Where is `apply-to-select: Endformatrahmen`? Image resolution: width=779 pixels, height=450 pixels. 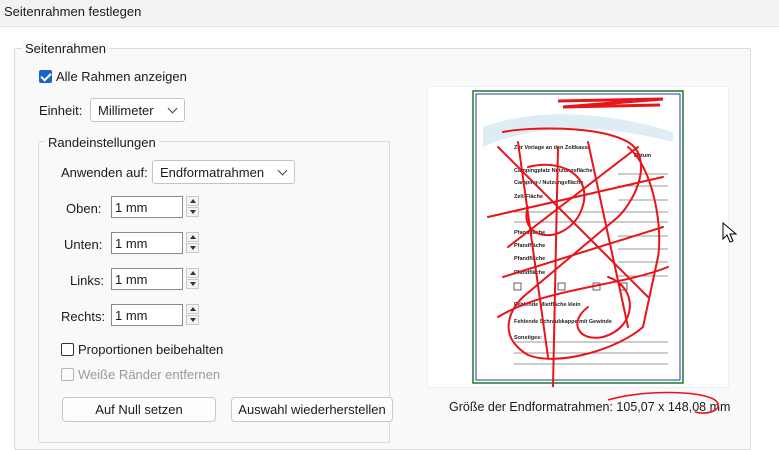
apply-to-select: Endformatrahmen is located at coordinates (223, 172).